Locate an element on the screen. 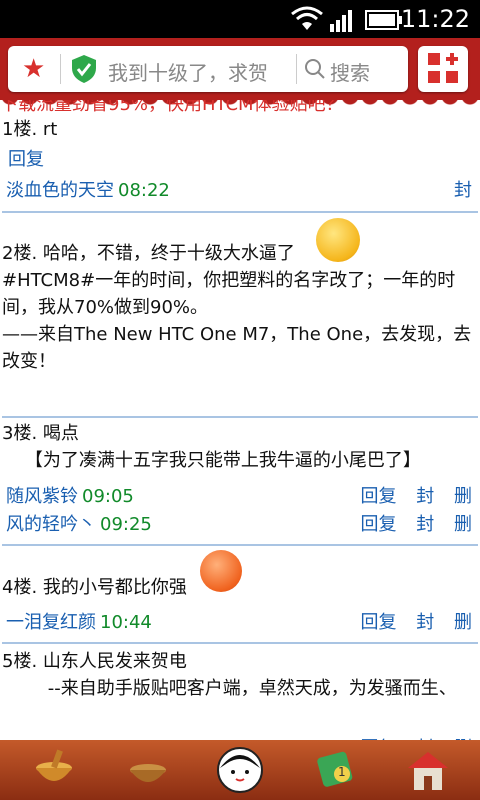  post-time: 10:44 is located at coordinates (126, 622).